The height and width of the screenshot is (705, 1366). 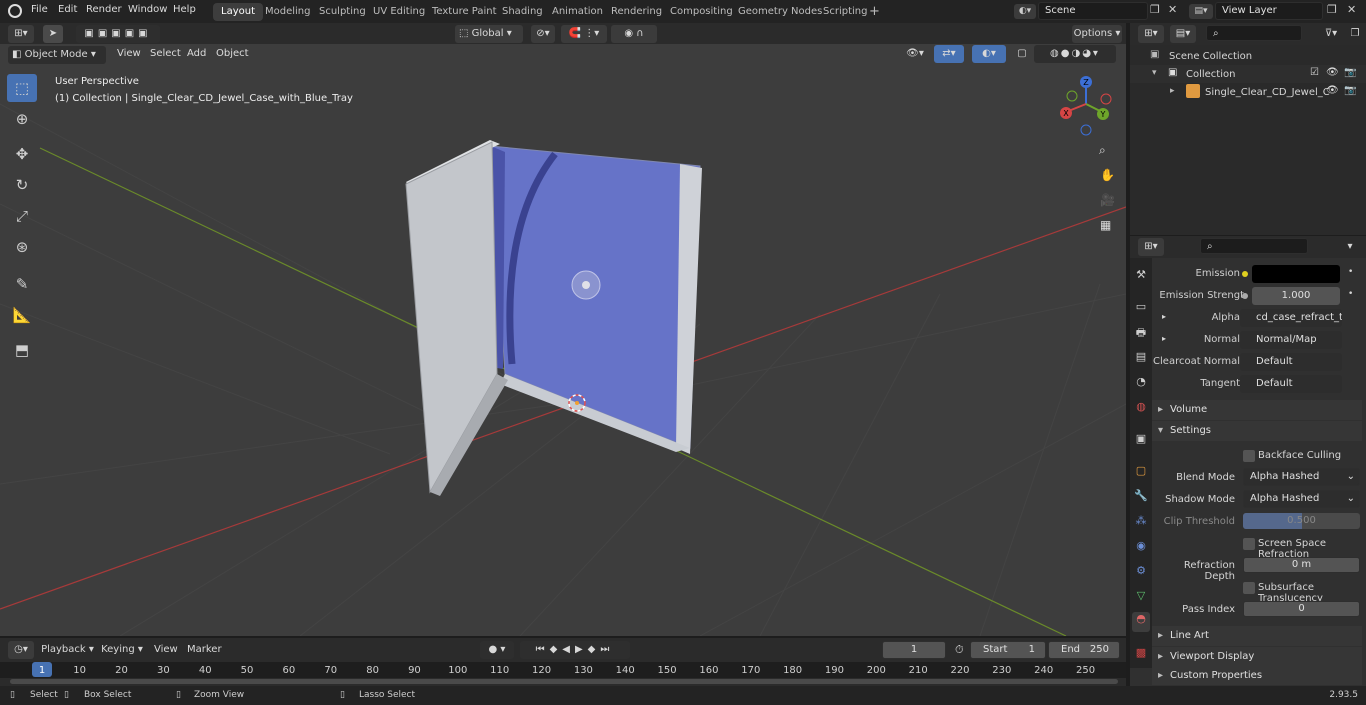 I want to click on view-layer-tab-icon: ▤, so click(x=1141, y=358).